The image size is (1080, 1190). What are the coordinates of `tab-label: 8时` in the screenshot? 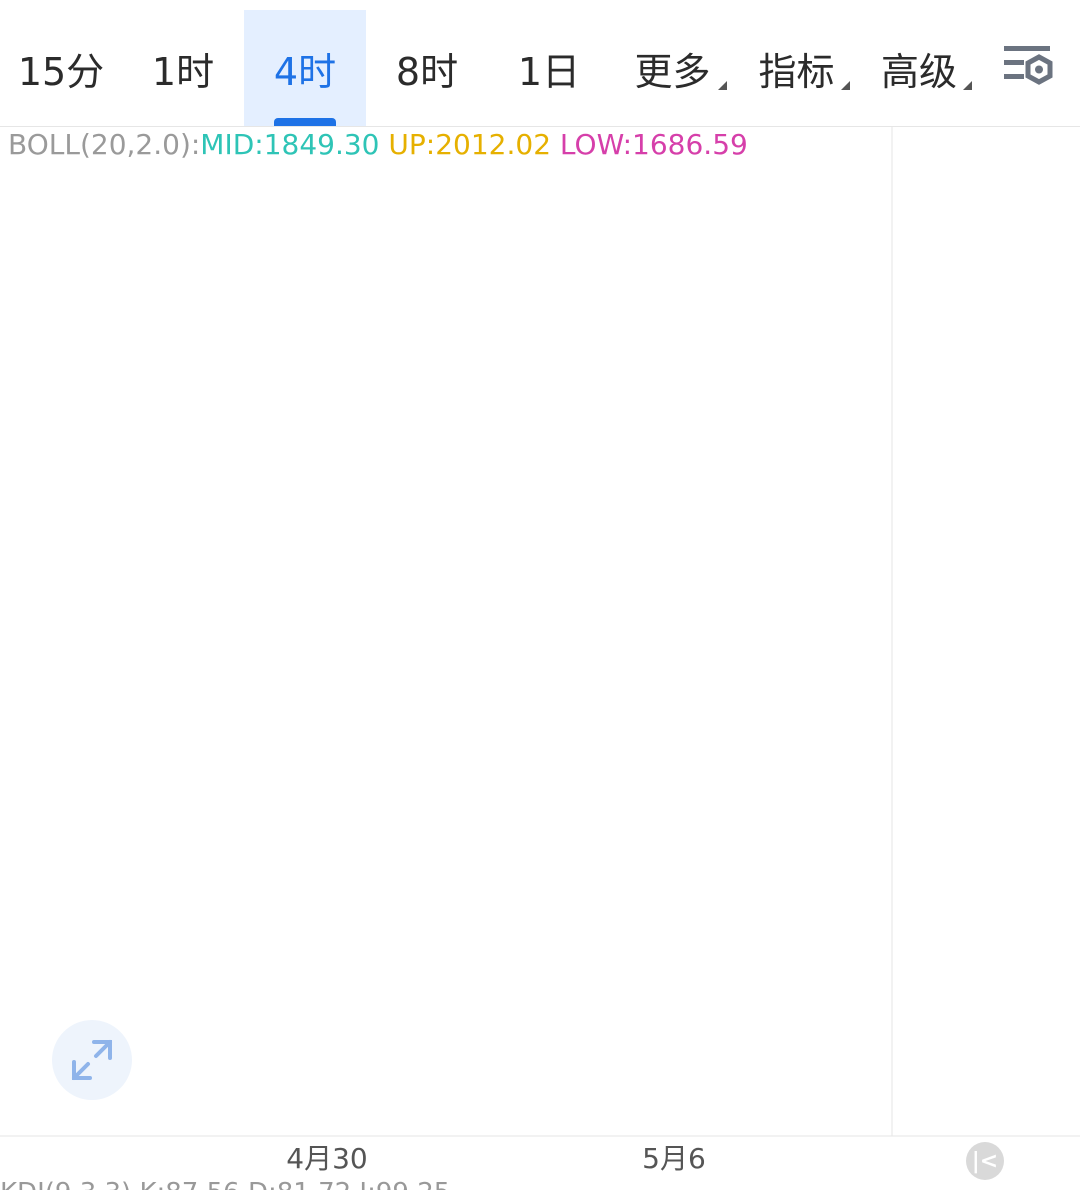 It's located at (427, 71).